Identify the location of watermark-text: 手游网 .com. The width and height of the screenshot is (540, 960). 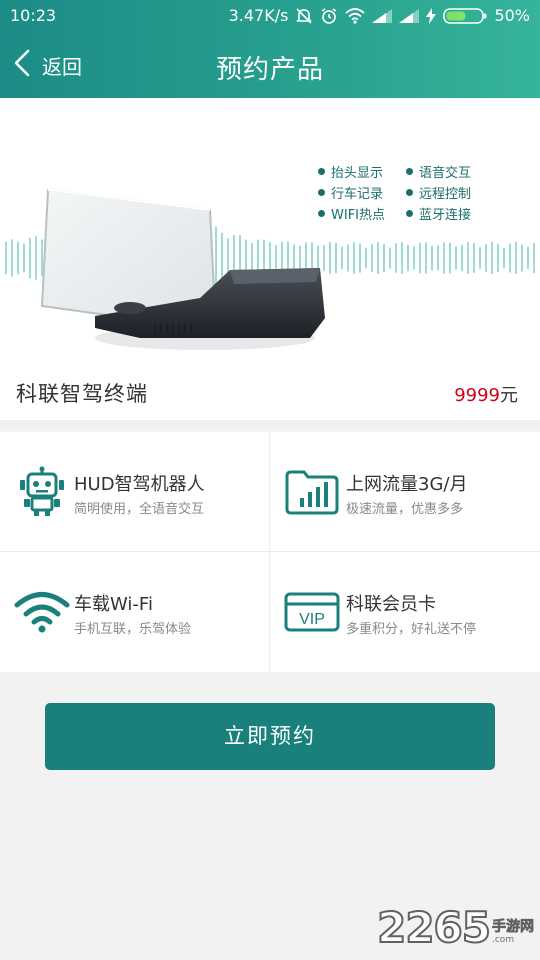
(513, 932).